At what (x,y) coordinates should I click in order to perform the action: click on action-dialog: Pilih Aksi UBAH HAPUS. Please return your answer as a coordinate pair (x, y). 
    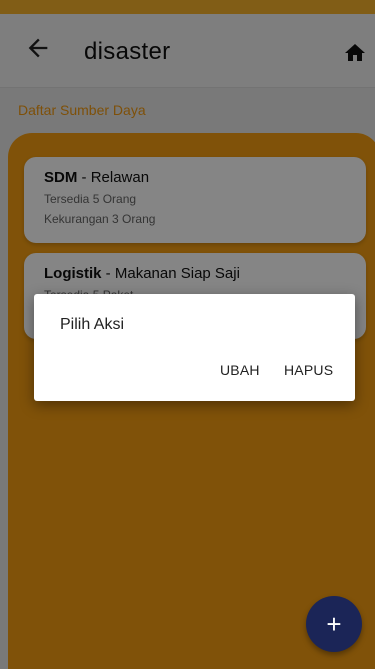
    Looking at the image, I should click on (194, 347).